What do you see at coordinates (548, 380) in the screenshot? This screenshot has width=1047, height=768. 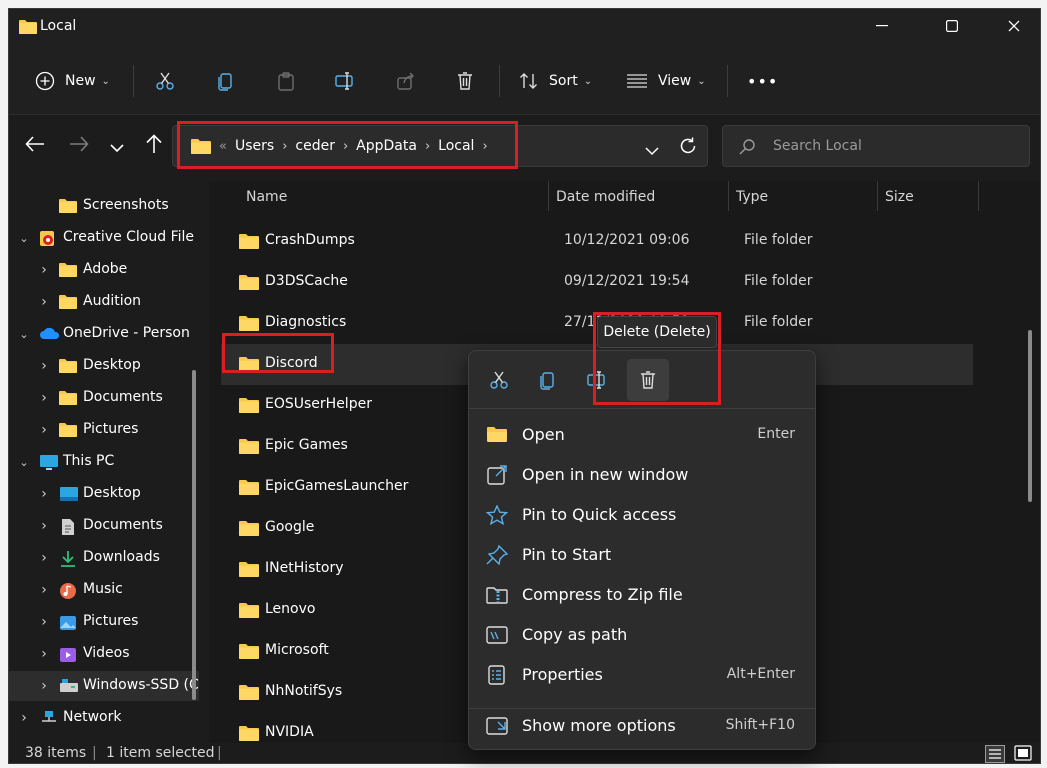 I see `context-copy-button` at bounding box center [548, 380].